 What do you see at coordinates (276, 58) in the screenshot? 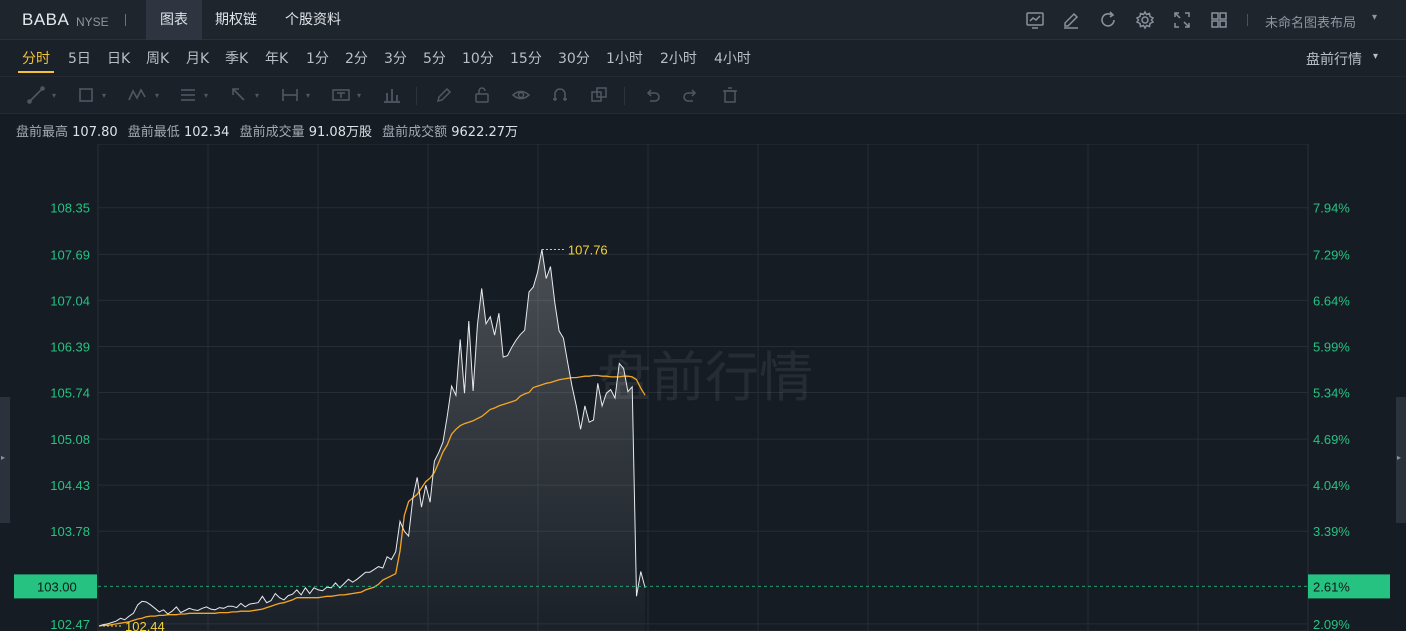
I see `interval-year: 年K` at bounding box center [276, 58].